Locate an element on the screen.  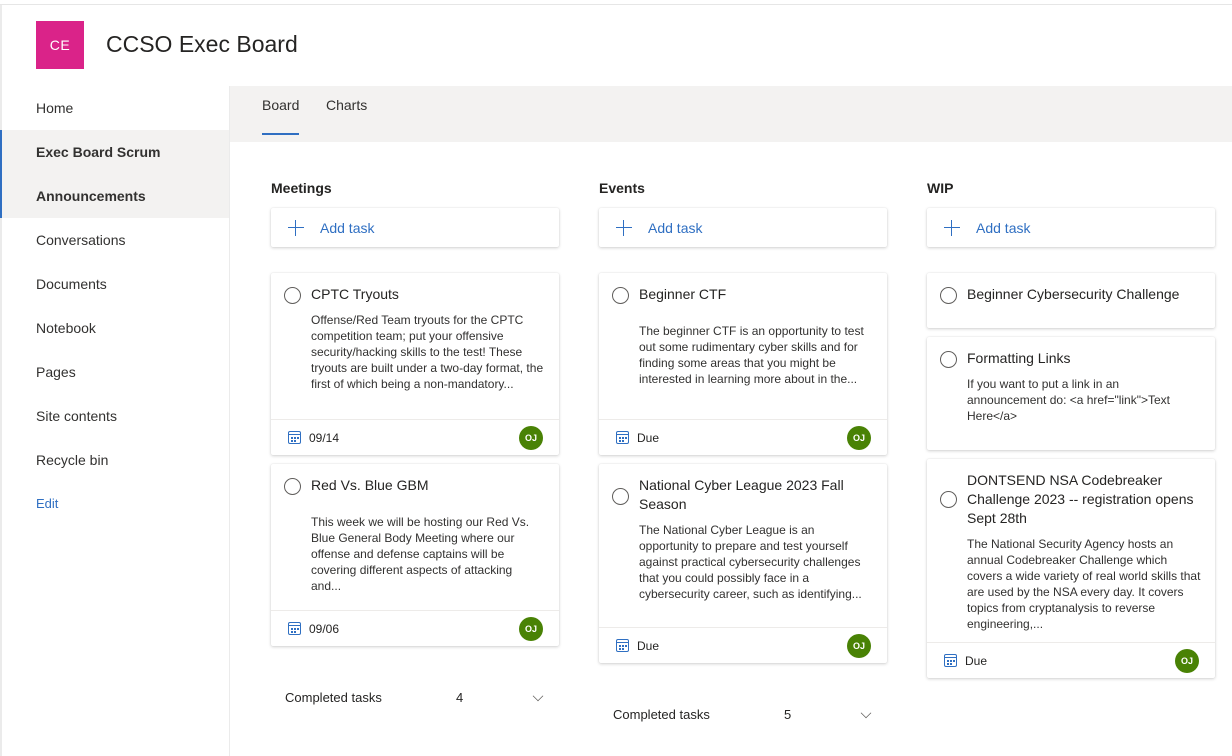
completed-tasks-count: 5 is located at coordinates (788, 714).